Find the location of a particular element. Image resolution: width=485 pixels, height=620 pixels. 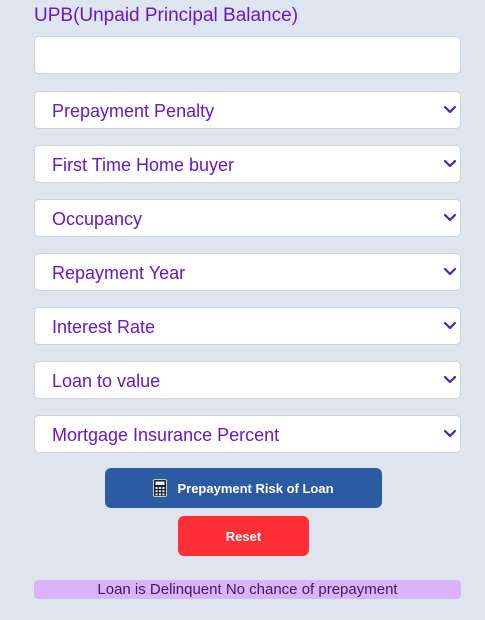

mortgage-insurance-percent-select: Mortgage Insurance Percent is located at coordinates (247, 434).